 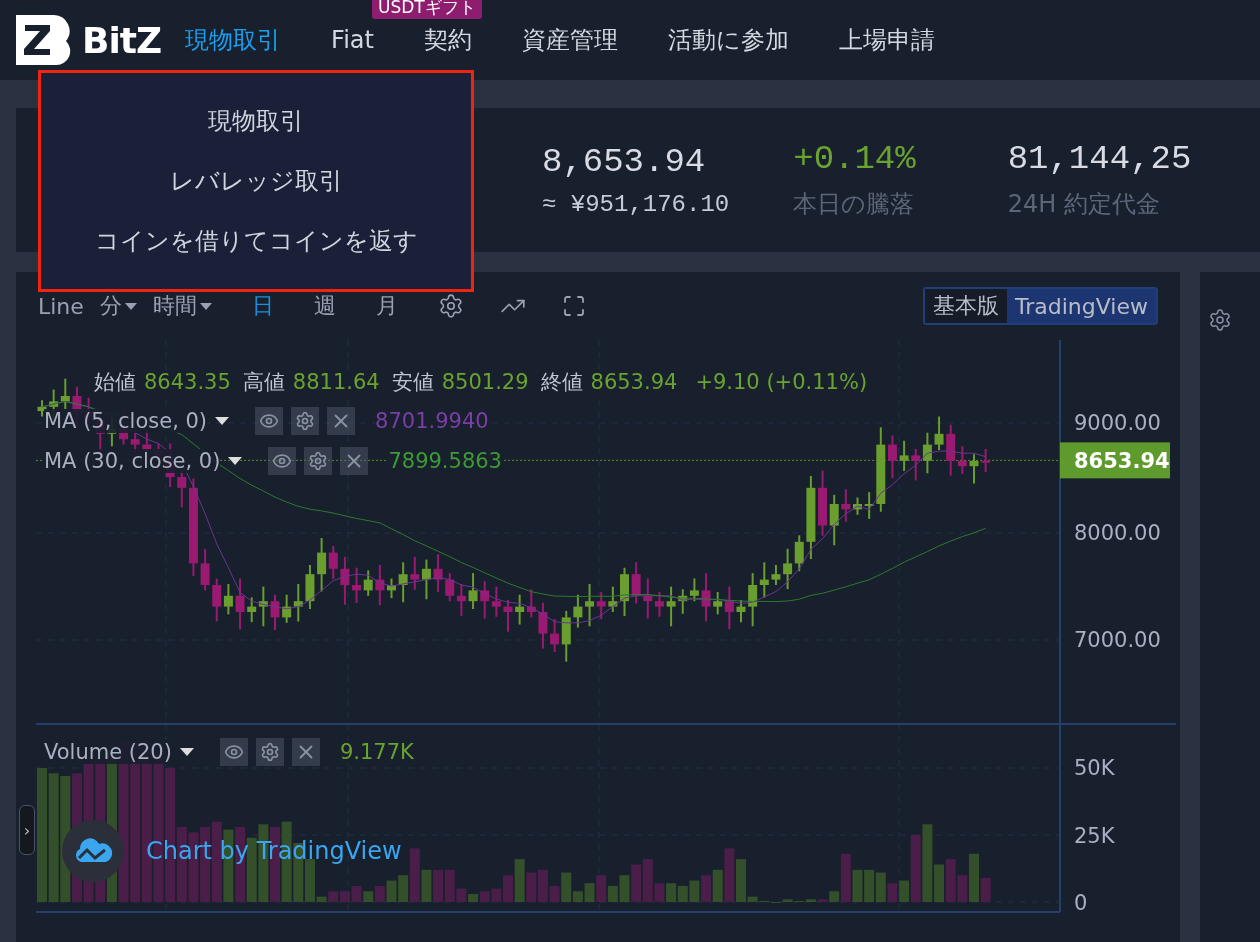 What do you see at coordinates (1094, 768) in the screenshot?
I see `volume-axis-label: 50K` at bounding box center [1094, 768].